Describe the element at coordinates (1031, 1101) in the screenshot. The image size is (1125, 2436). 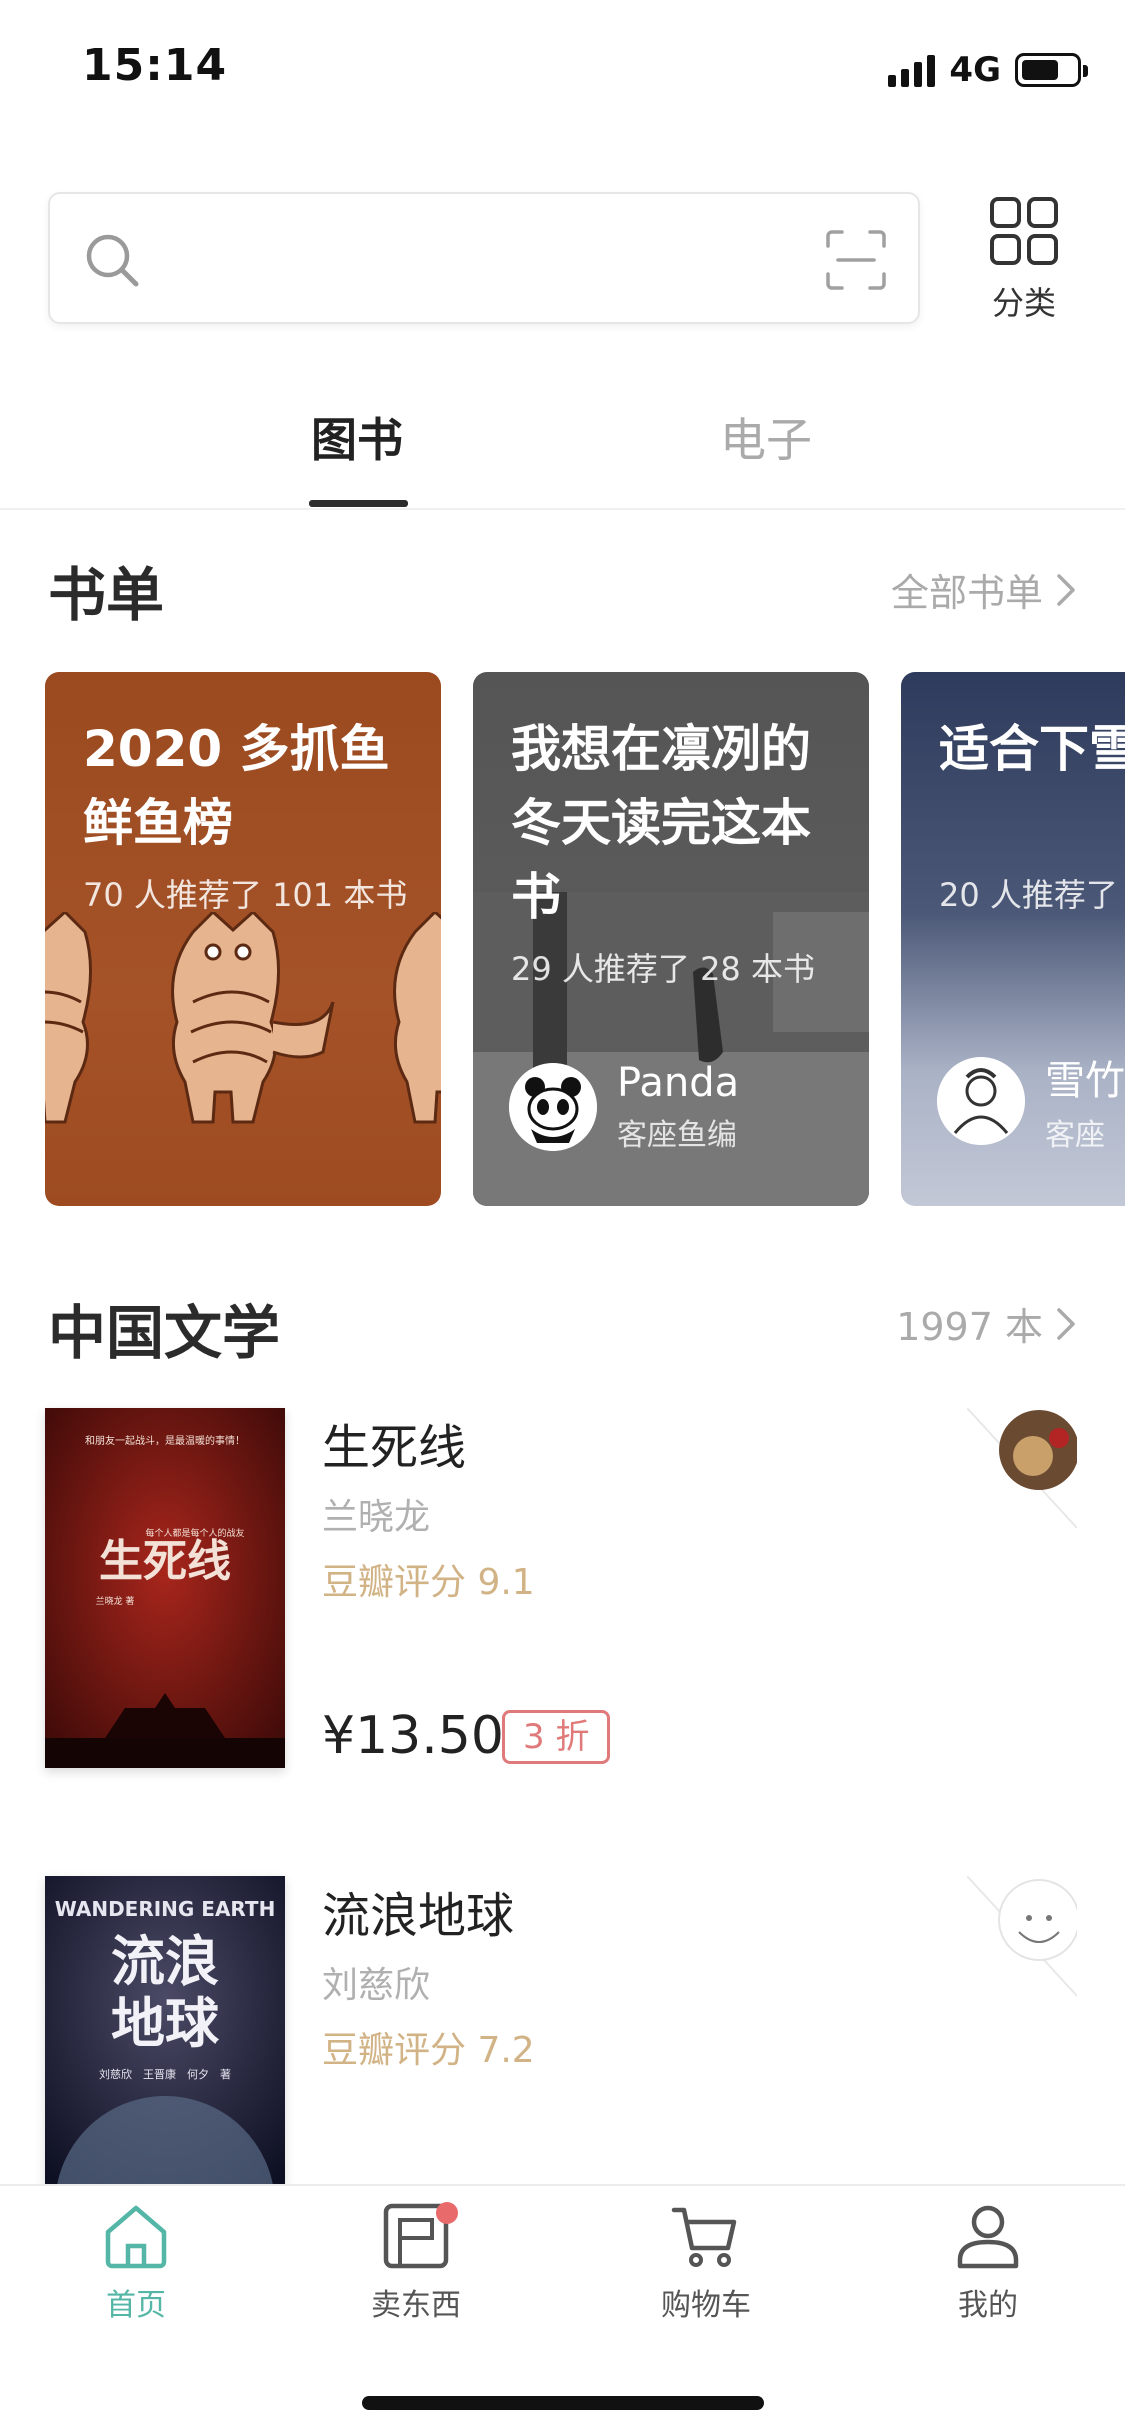
I see `booklist-curator: 雪竹 客座` at that location.